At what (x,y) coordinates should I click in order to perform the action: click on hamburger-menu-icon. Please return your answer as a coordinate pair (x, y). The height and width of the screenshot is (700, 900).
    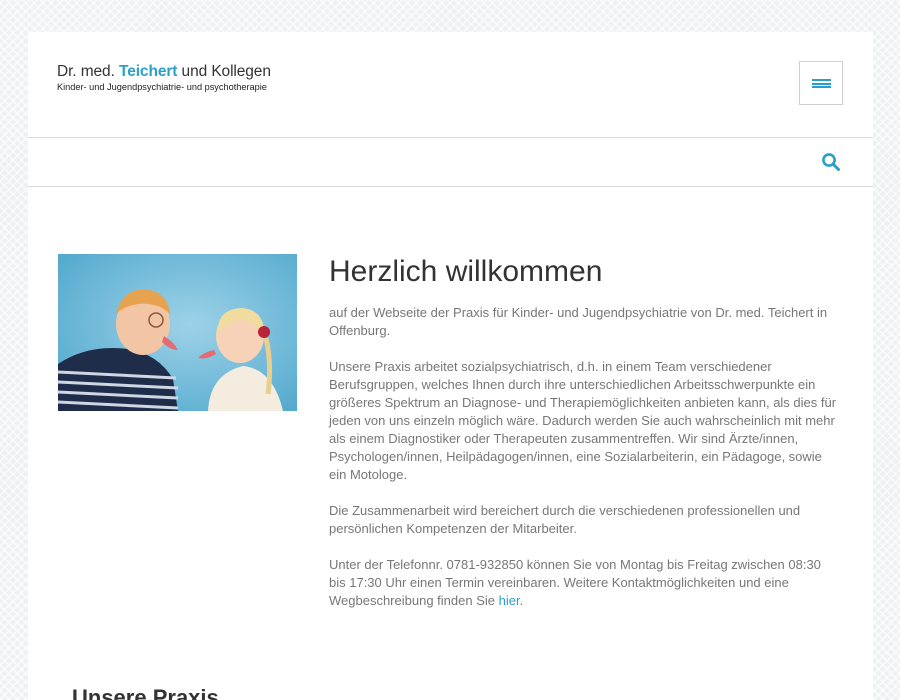
    Looking at the image, I should click on (821, 83).